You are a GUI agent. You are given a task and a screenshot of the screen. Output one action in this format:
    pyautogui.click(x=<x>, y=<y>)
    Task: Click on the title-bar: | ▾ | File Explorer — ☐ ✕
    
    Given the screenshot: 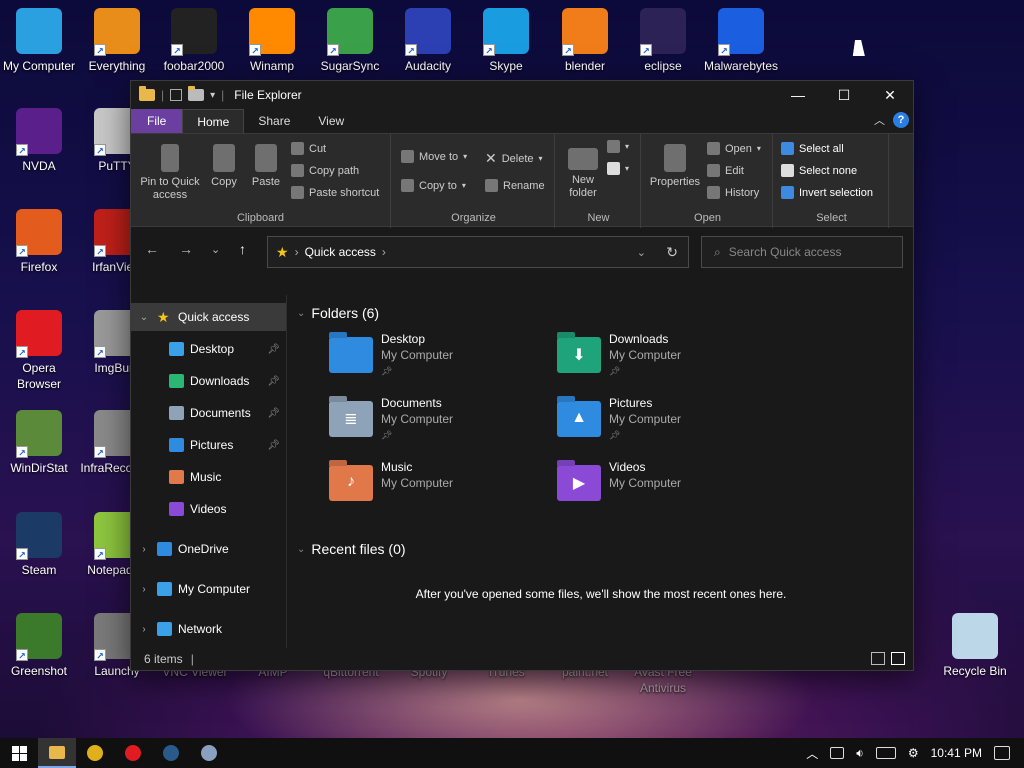 What is the action you would take?
    pyautogui.click(x=522, y=95)
    